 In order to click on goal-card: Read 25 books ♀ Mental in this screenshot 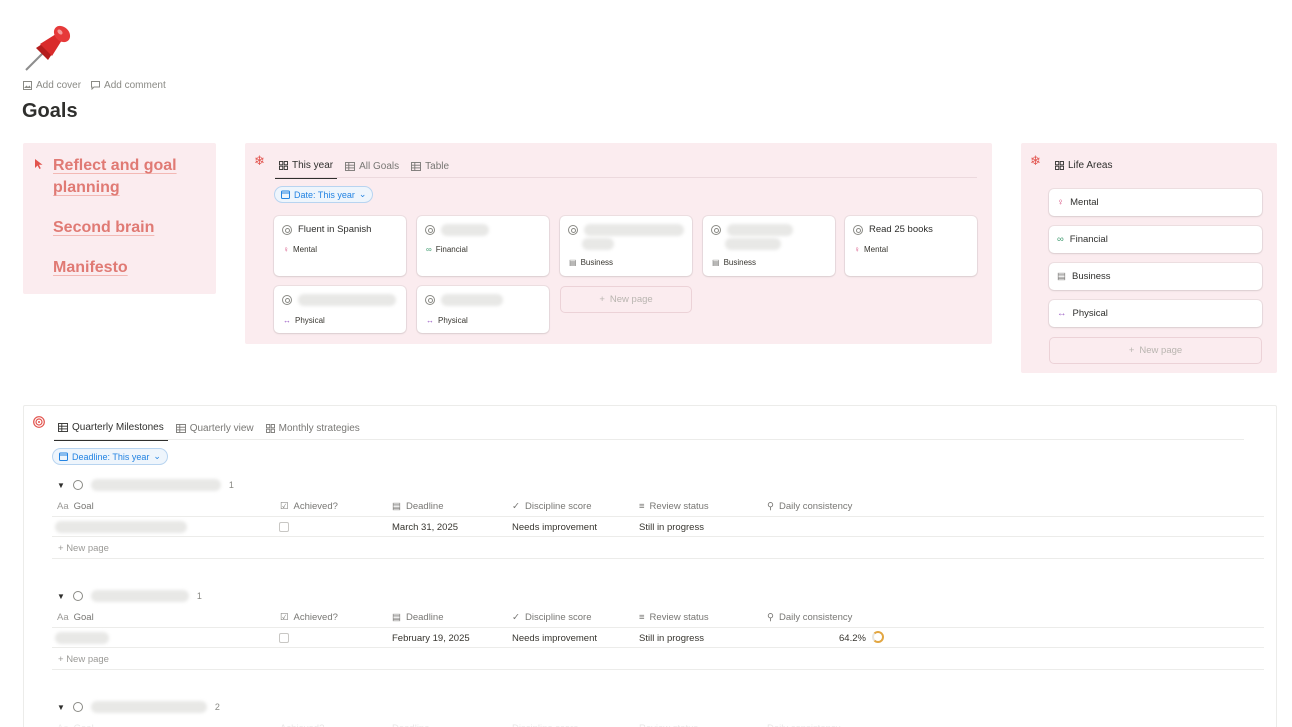, I will do `click(911, 246)`.